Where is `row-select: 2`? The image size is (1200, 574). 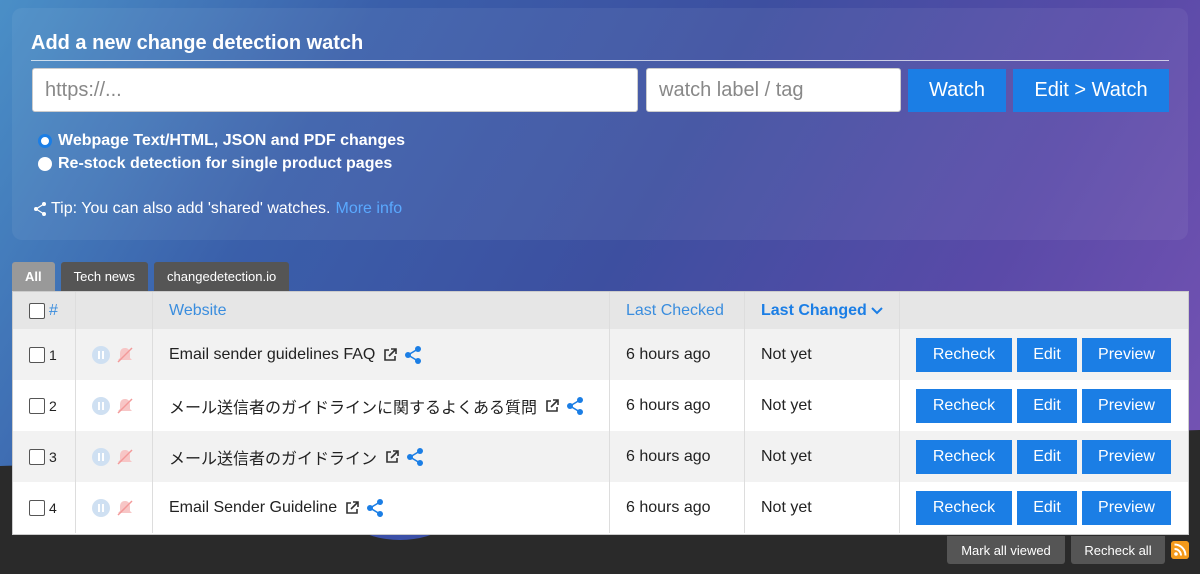 row-select: 2 is located at coordinates (44, 405).